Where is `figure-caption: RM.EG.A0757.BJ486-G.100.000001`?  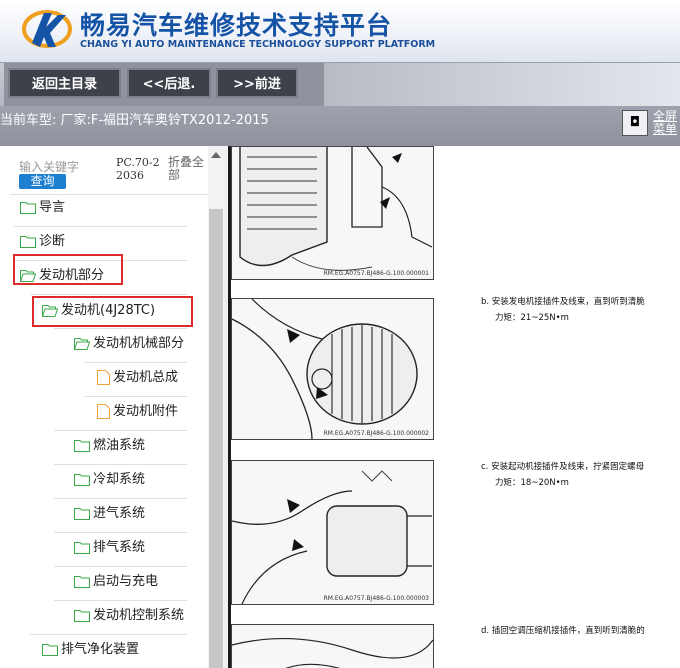
figure-caption: RM.EG.A0757.BJ486-G.100.000001 is located at coordinates (376, 273).